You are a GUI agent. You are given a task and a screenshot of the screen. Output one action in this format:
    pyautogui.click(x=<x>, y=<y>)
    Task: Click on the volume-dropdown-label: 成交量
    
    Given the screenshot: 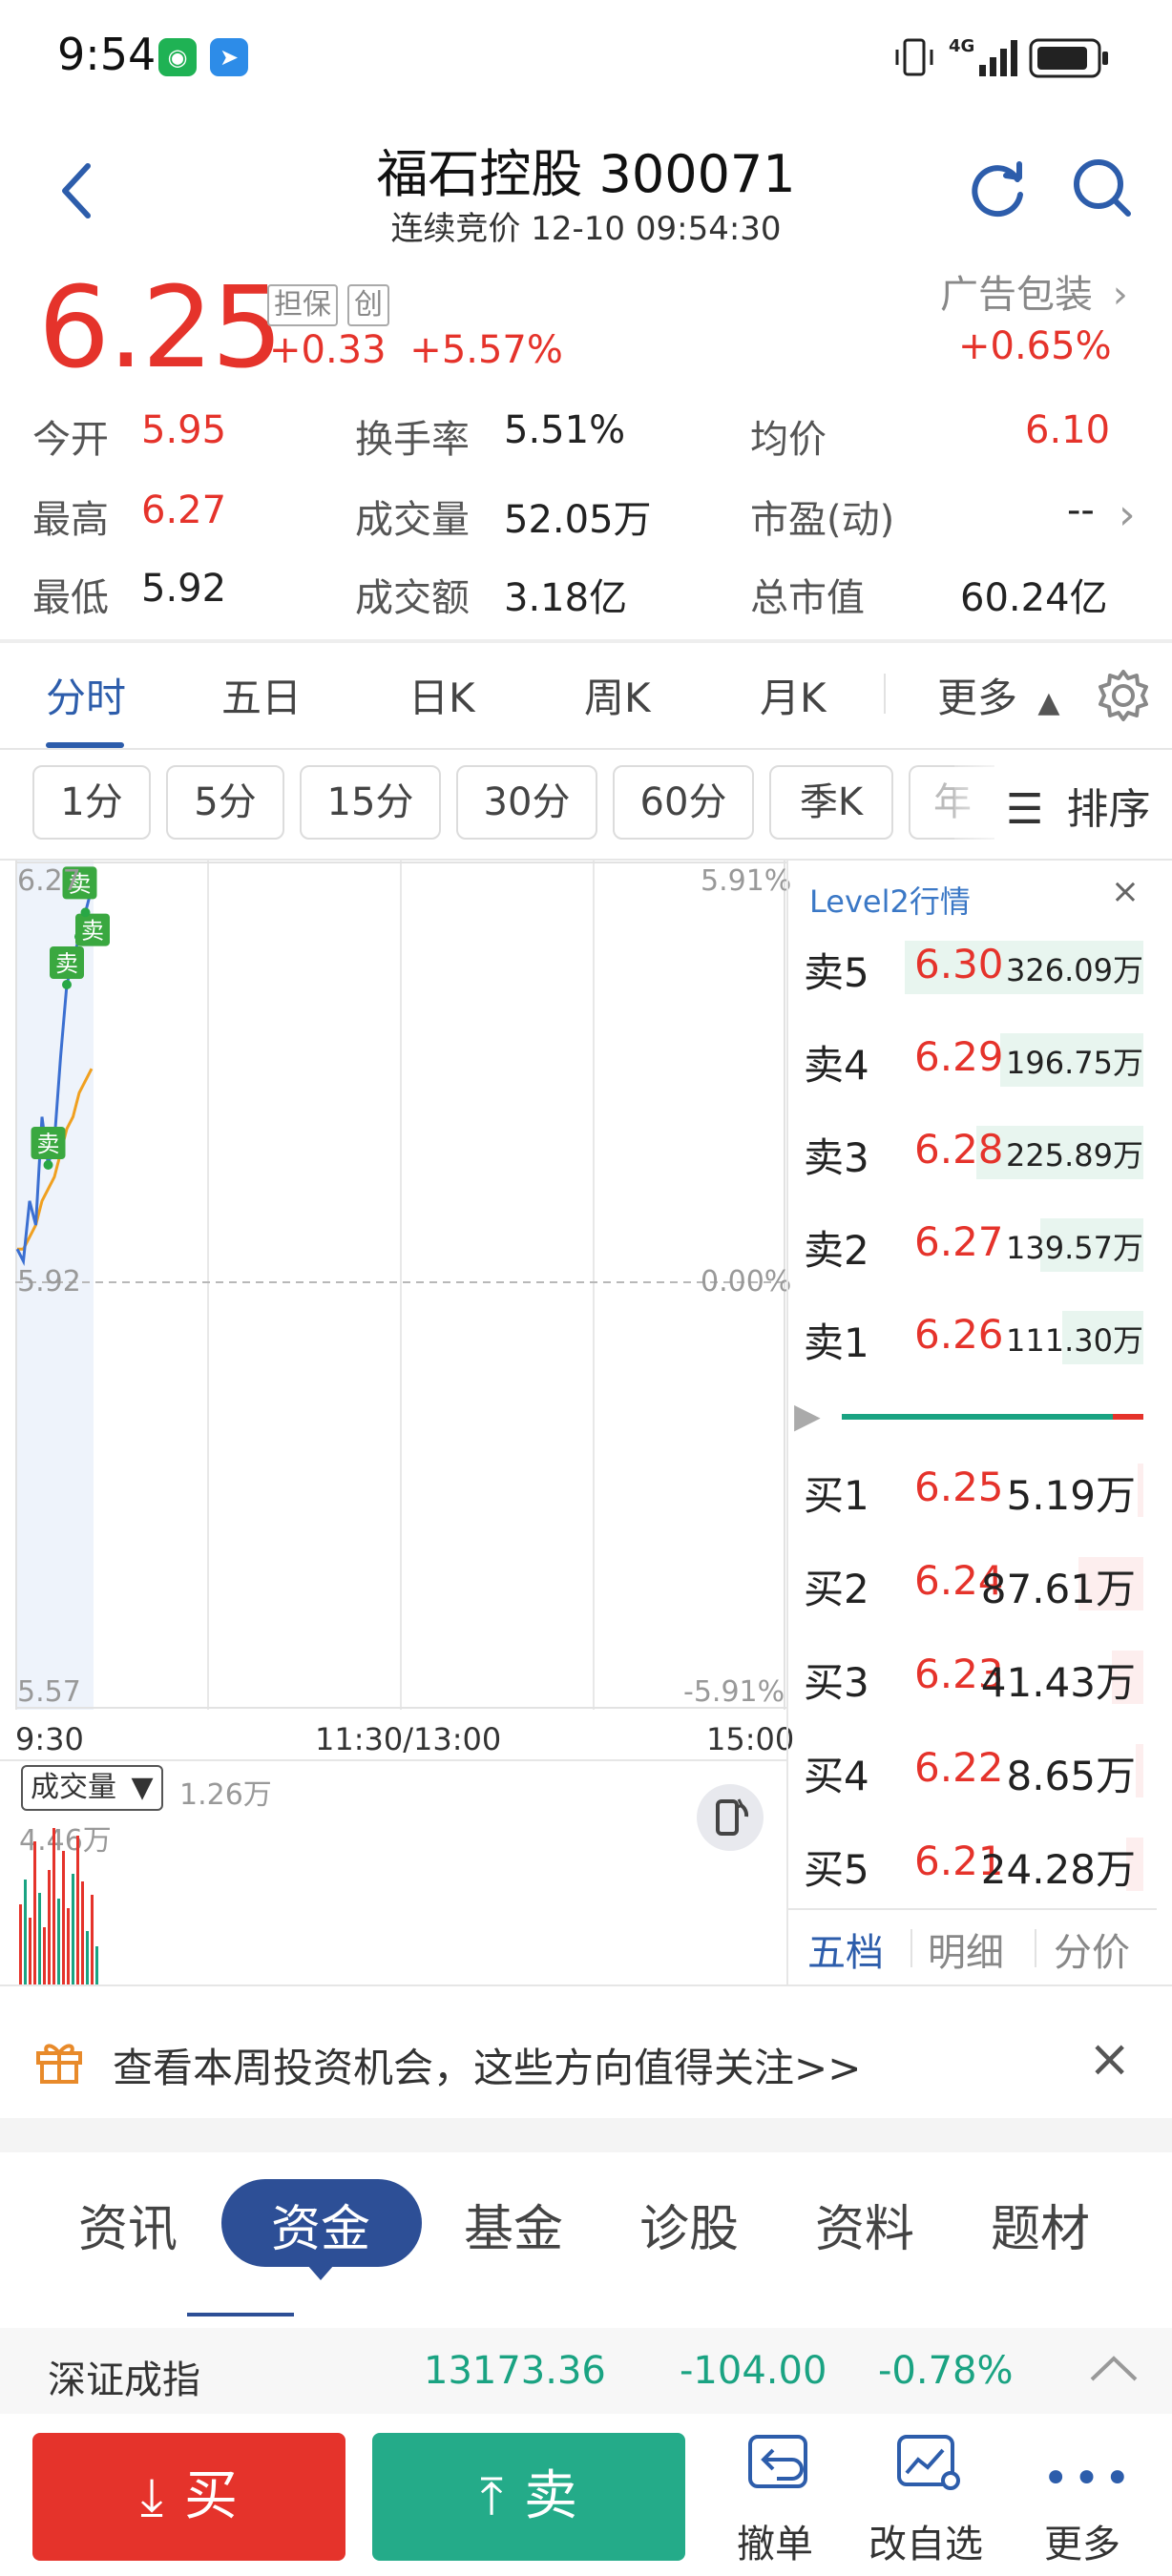 What is the action you would take?
    pyautogui.click(x=73, y=1787)
    